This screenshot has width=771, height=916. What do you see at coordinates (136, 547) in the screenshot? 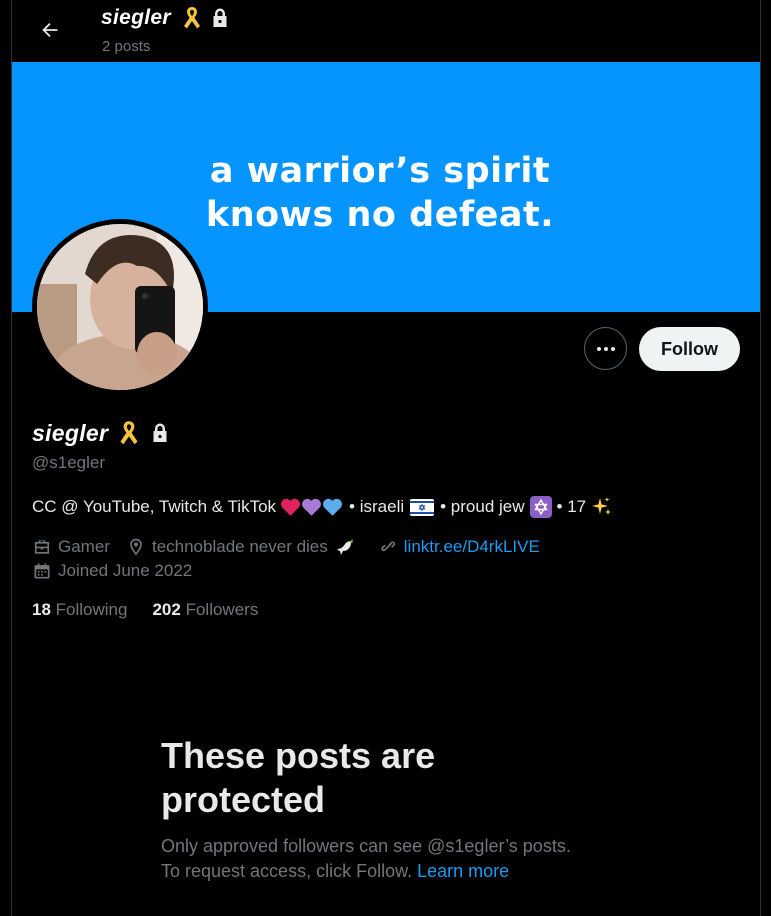
I see `location-pin-icon` at bounding box center [136, 547].